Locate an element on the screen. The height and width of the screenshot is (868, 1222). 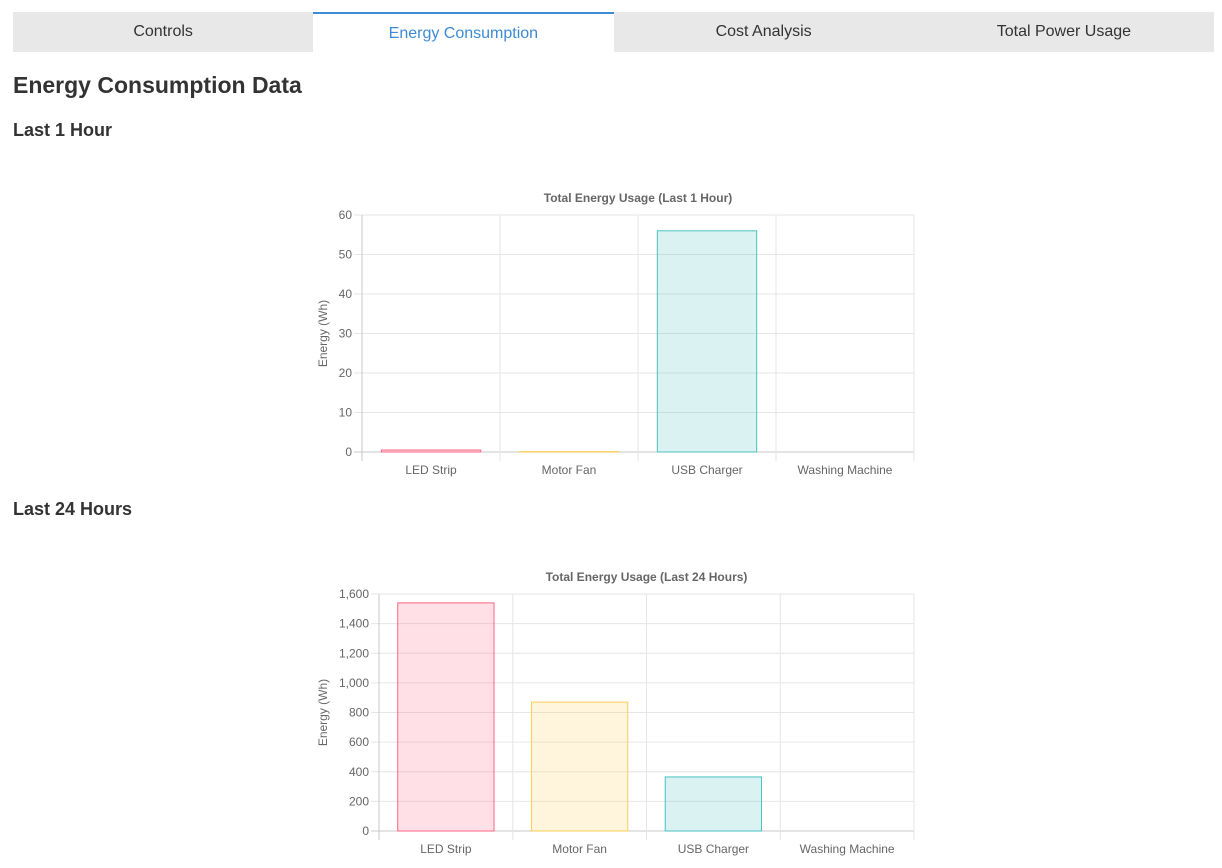
y-tick-label: 40 is located at coordinates (346, 294).